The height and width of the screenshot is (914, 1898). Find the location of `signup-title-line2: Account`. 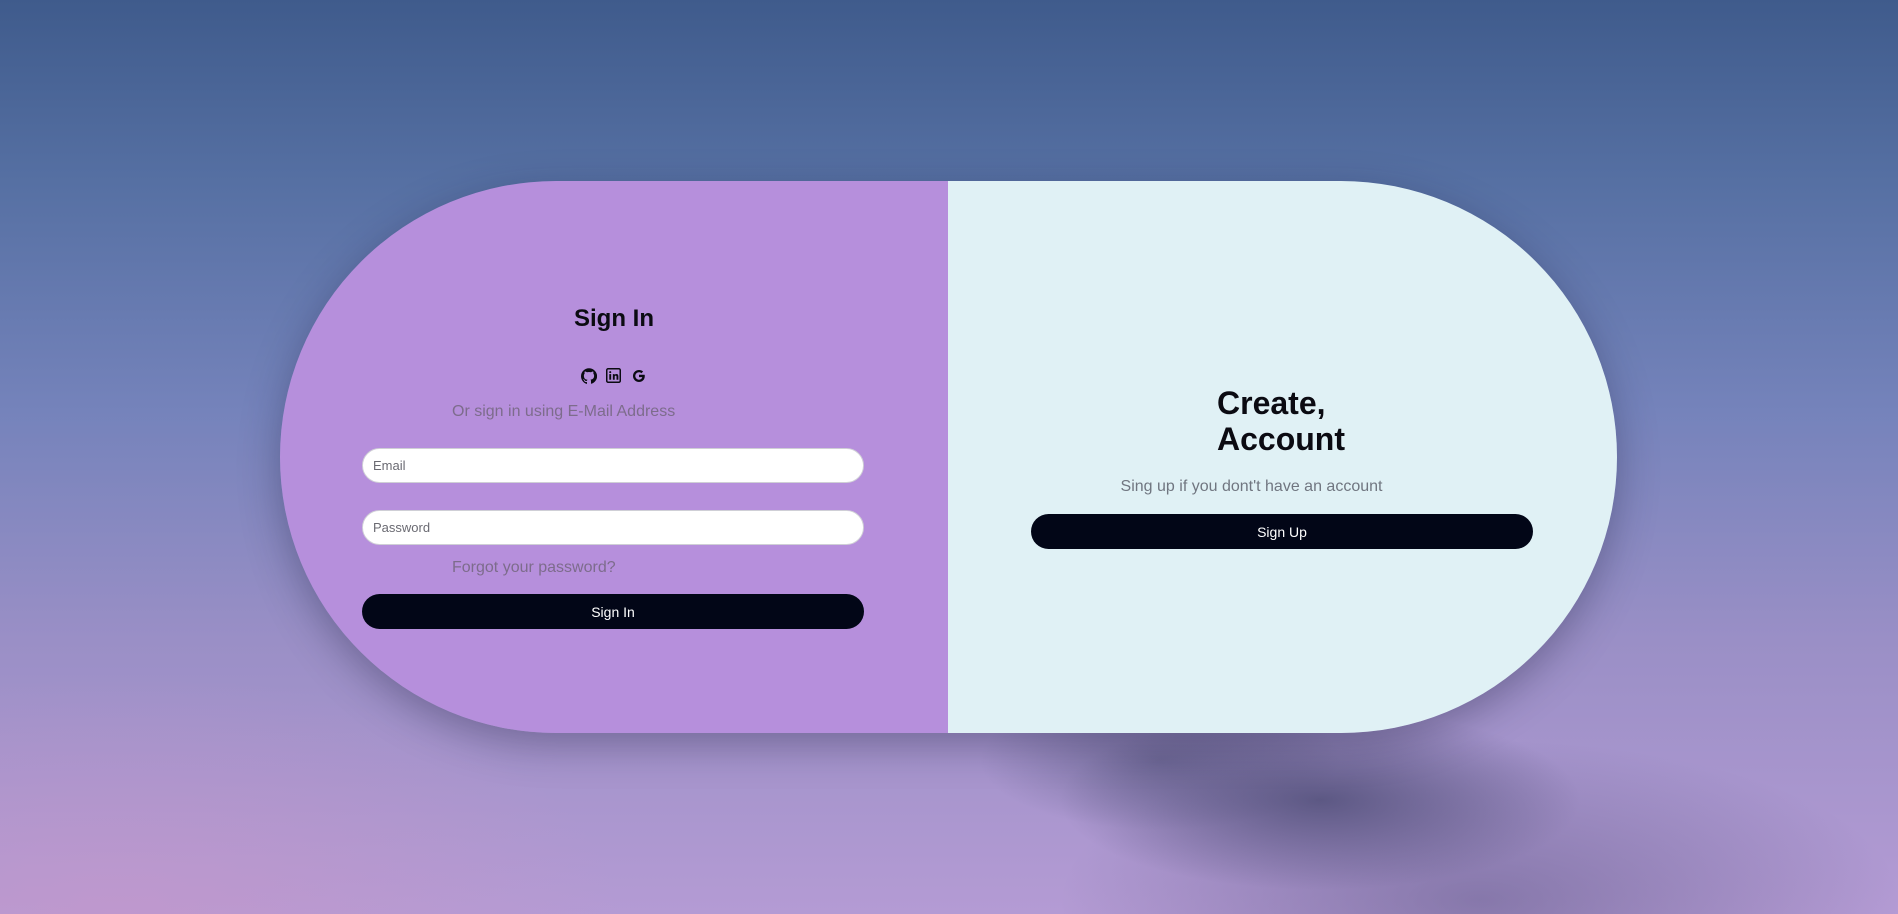

signup-title-line2: Account is located at coordinates (1281, 439).